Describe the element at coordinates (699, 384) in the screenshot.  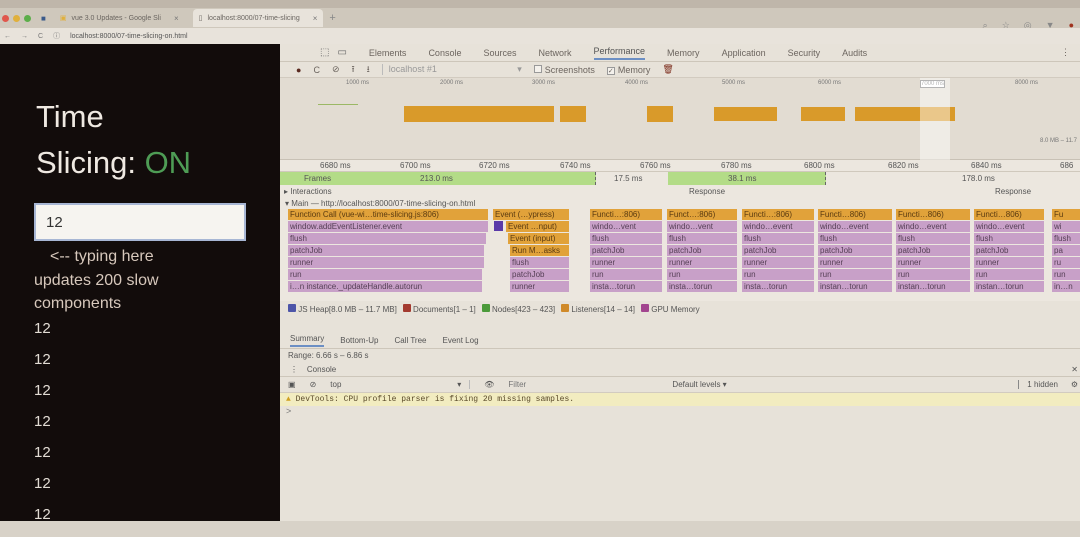
I see `log-levels-select: Default levels ▾` at that location.